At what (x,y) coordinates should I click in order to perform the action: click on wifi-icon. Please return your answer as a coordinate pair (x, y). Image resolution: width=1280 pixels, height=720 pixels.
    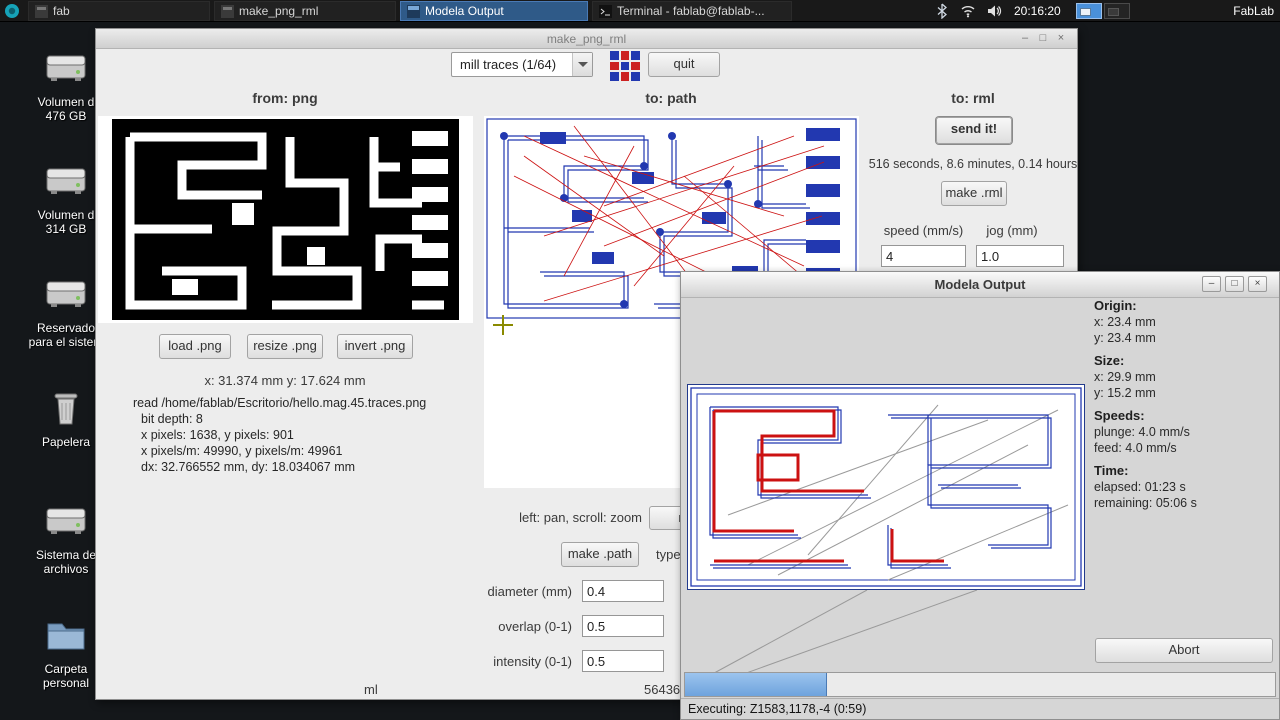
    Looking at the image, I should click on (968, 11).